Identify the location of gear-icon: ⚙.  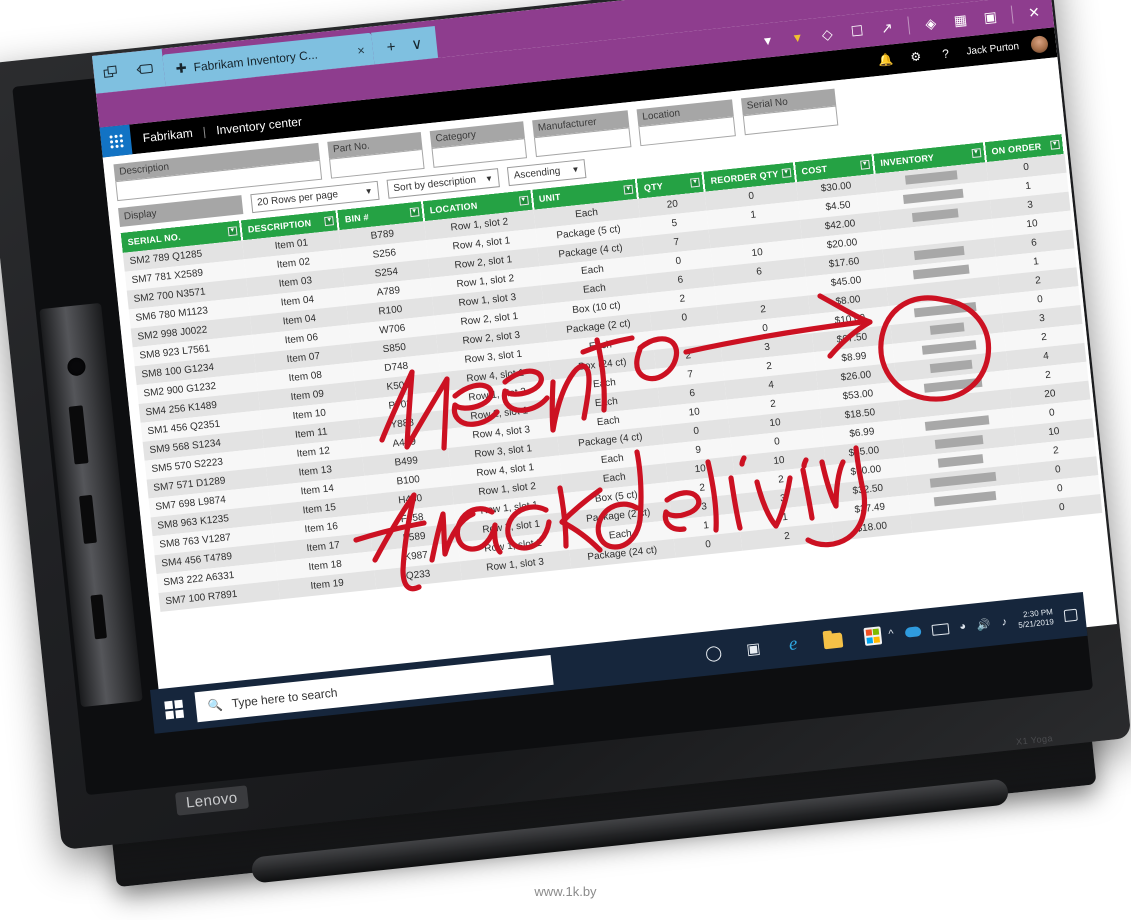
(916, 57).